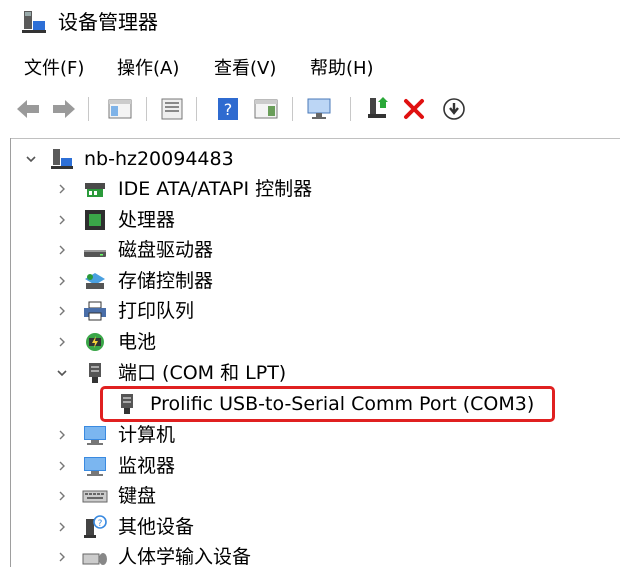 The width and height of the screenshot is (620, 572). What do you see at coordinates (95, 527) in the screenshot?
I see `other-devices-icon: ?` at bounding box center [95, 527].